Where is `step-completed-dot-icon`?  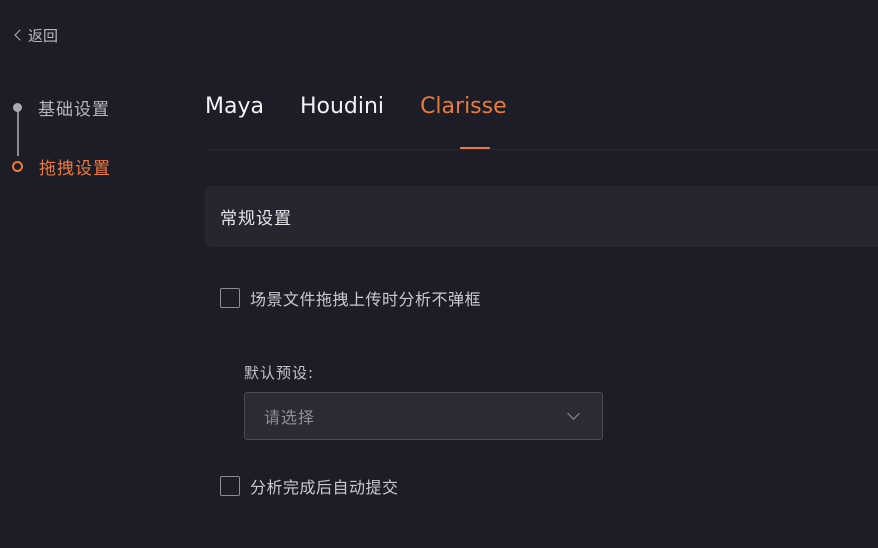
step-completed-dot-icon is located at coordinates (17, 107).